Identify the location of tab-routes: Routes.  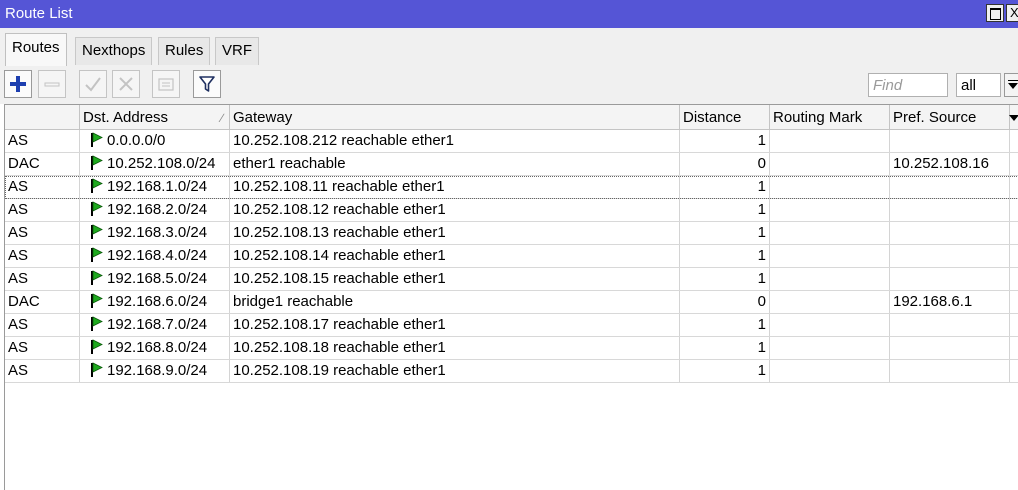
(36, 49).